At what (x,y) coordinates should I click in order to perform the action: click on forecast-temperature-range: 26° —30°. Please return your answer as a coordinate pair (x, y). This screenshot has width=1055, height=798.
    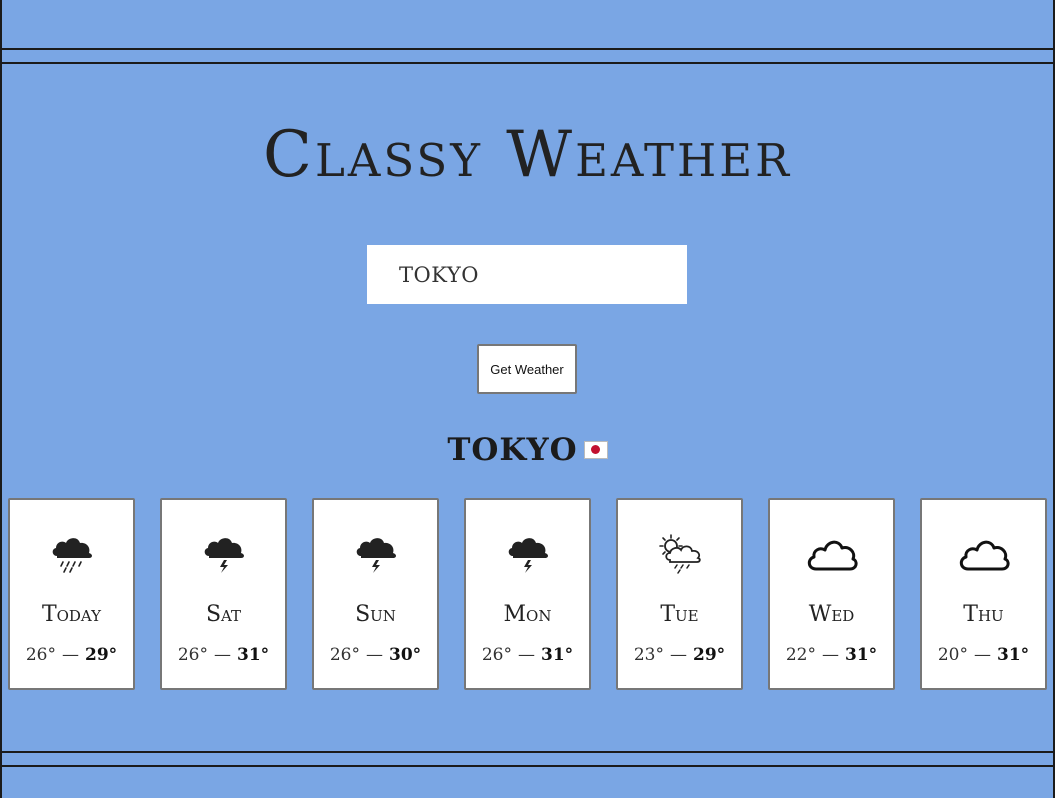
    Looking at the image, I should click on (375, 655).